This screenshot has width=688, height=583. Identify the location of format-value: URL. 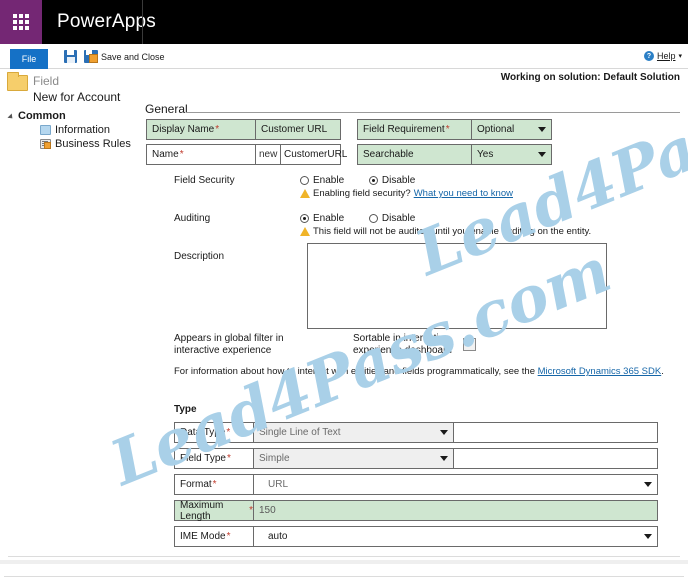
(278, 484).